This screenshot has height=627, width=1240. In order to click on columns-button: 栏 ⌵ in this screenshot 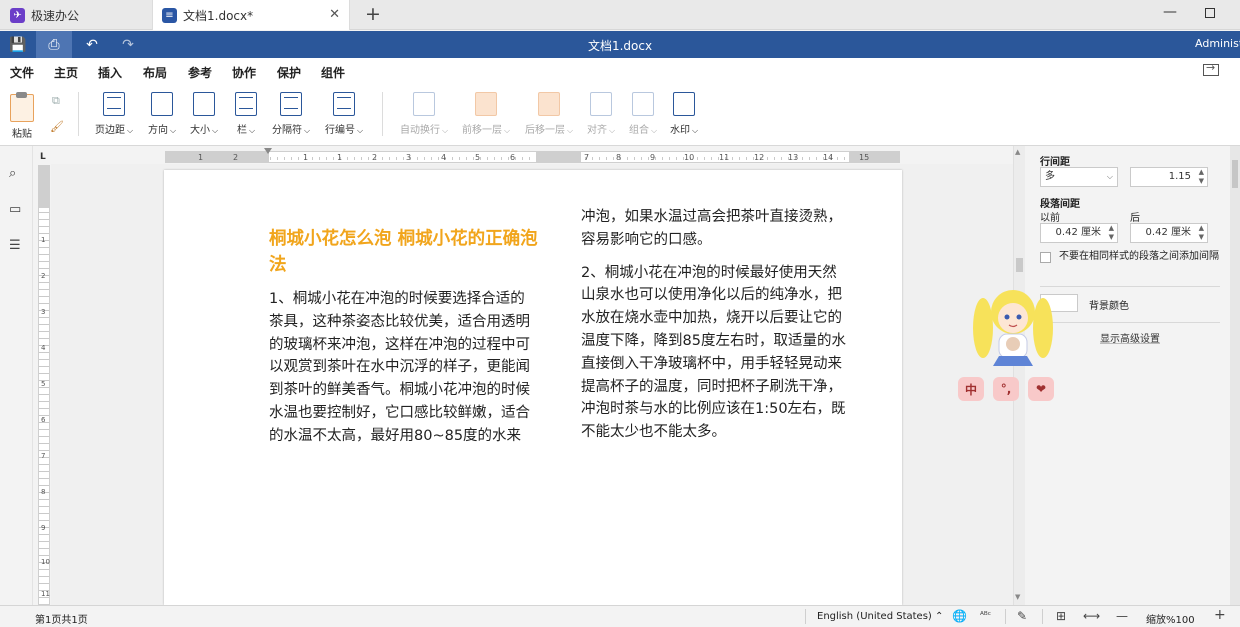, I will do `click(246, 114)`.